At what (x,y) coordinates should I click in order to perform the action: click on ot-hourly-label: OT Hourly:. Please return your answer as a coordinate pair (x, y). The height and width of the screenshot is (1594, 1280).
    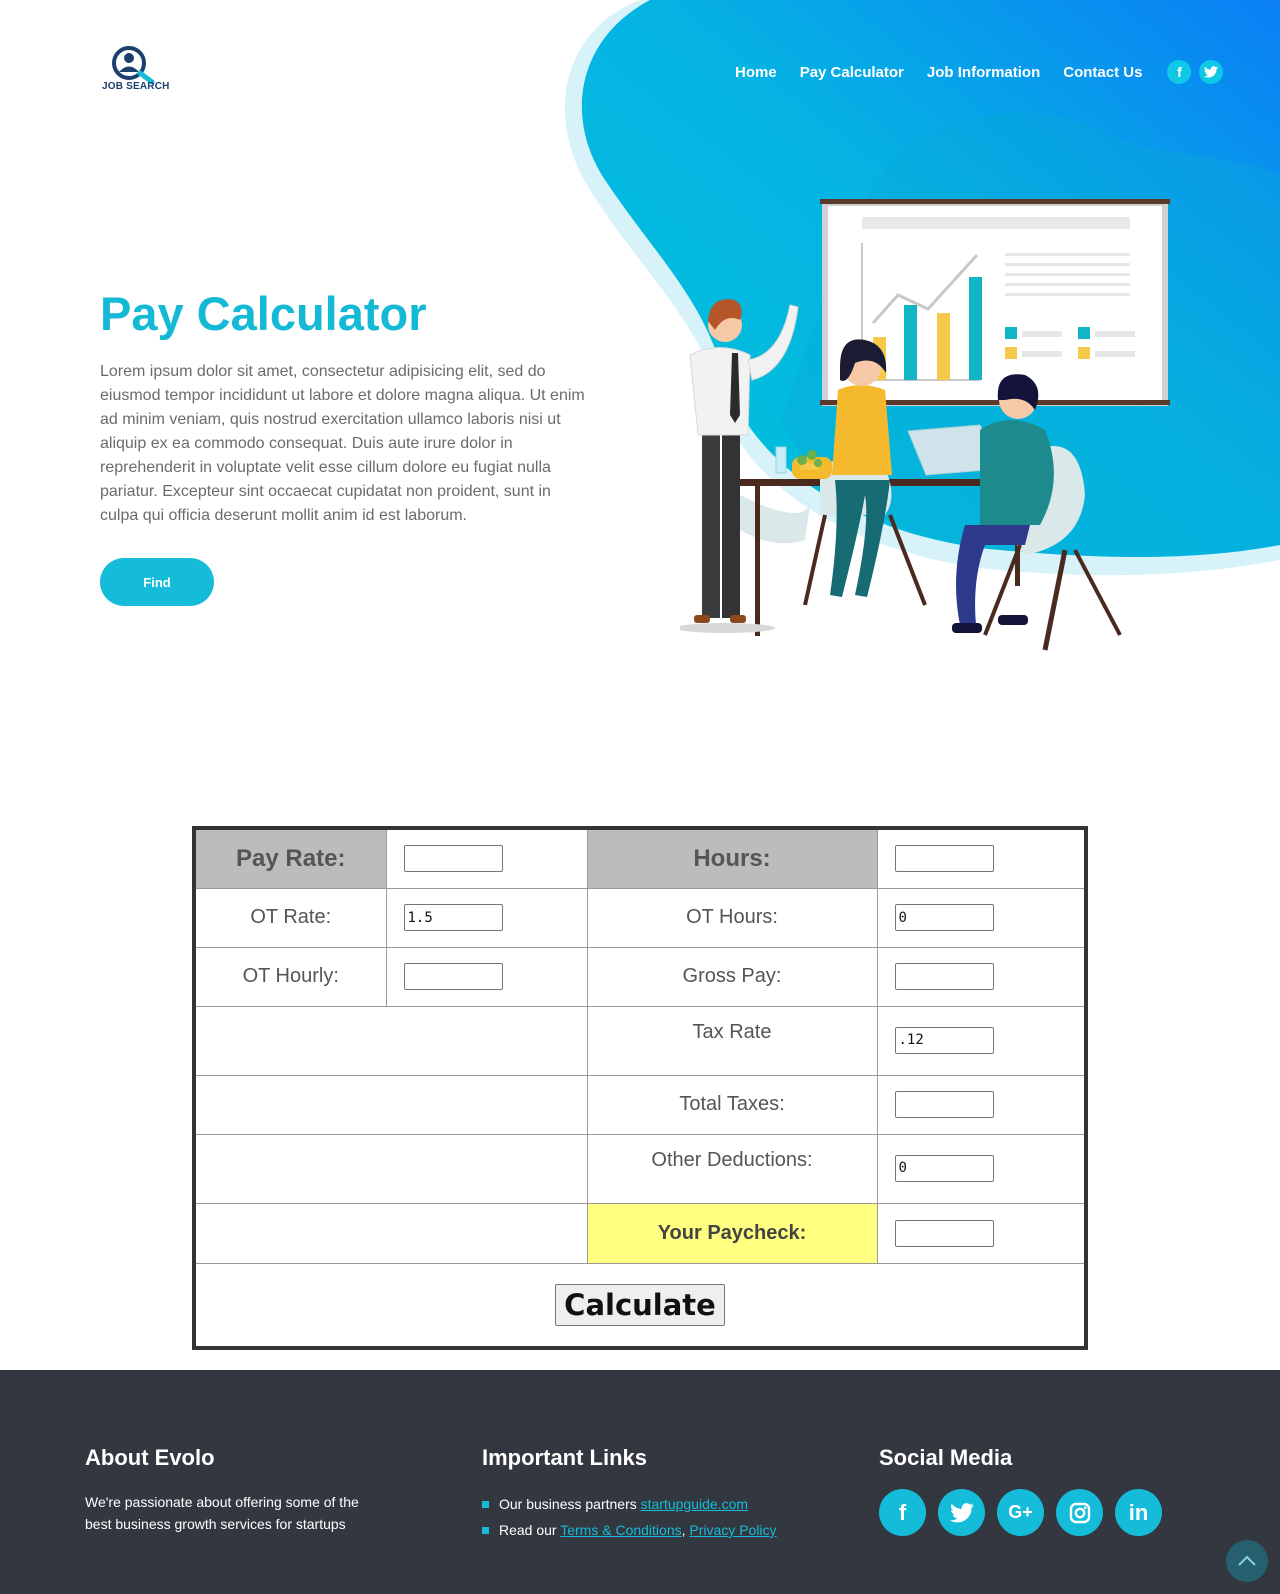
    Looking at the image, I should click on (290, 976).